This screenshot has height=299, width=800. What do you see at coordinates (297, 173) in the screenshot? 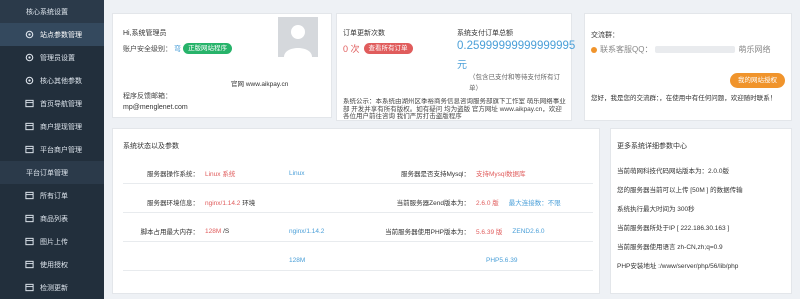
I see `status-left-extra: Linux` at bounding box center [297, 173].